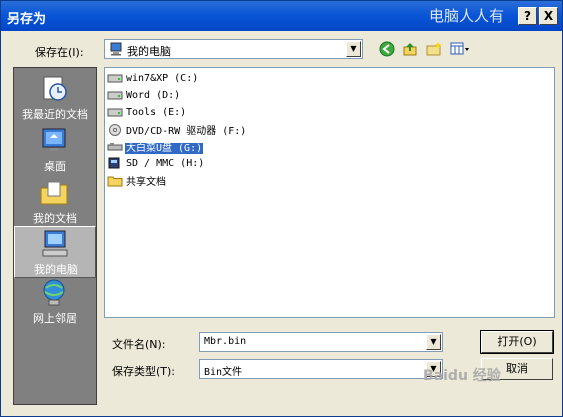  Describe the element at coordinates (434, 50) in the screenshot. I see `new-folder-icon` at that location.